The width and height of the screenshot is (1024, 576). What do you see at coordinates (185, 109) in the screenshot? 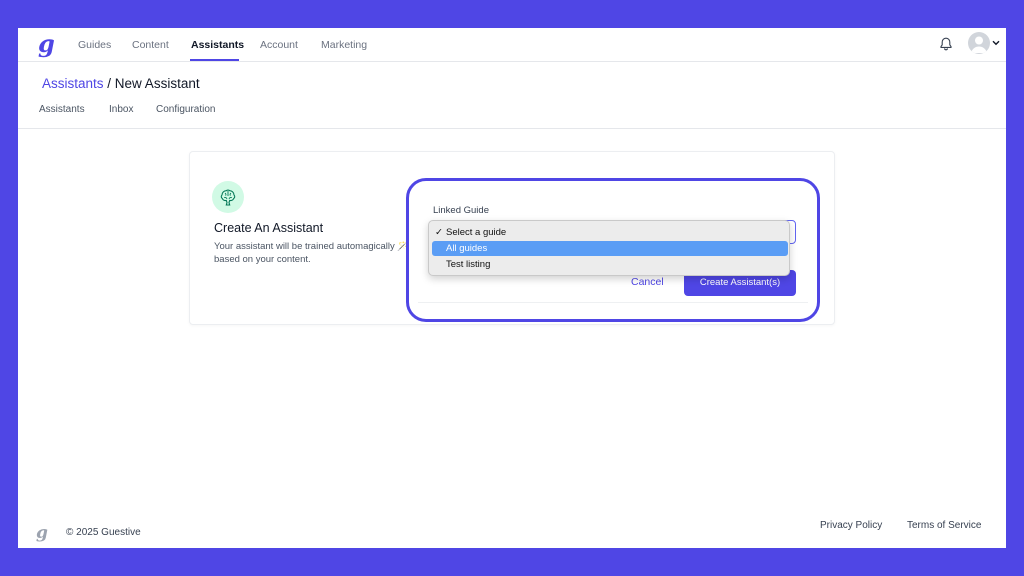
I see `subnav-configuration: Configuration` at bounding box center [185, 109].